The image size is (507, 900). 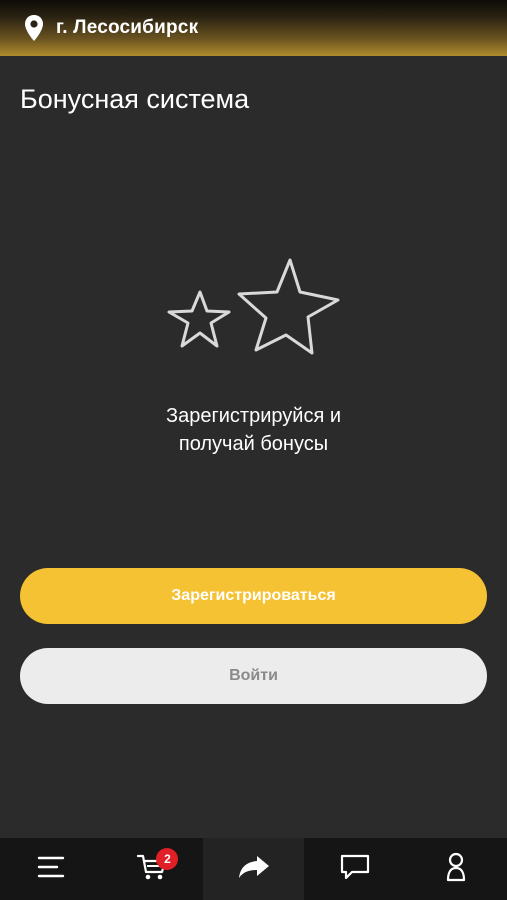 What do you see at coordinates (255, 312) in the screenshot?
I see `stars-icon` at bounding box center [255, 312].